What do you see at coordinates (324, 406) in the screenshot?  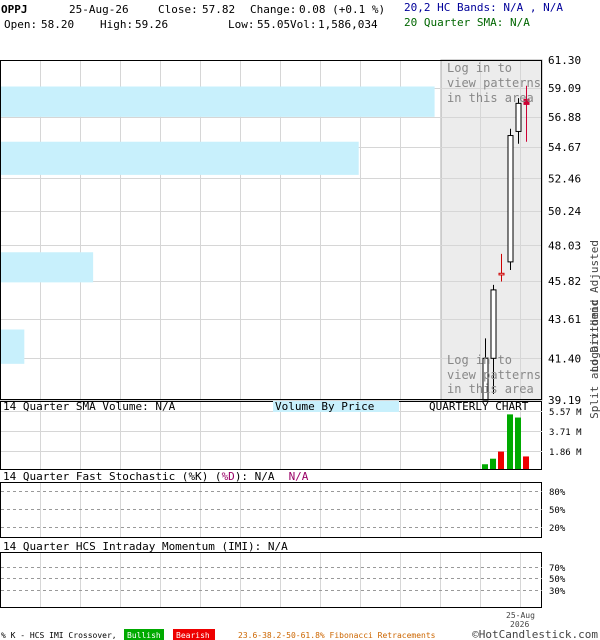 I see `volume-by-price-label: Volume By Price` at bounding box center [324, 406].